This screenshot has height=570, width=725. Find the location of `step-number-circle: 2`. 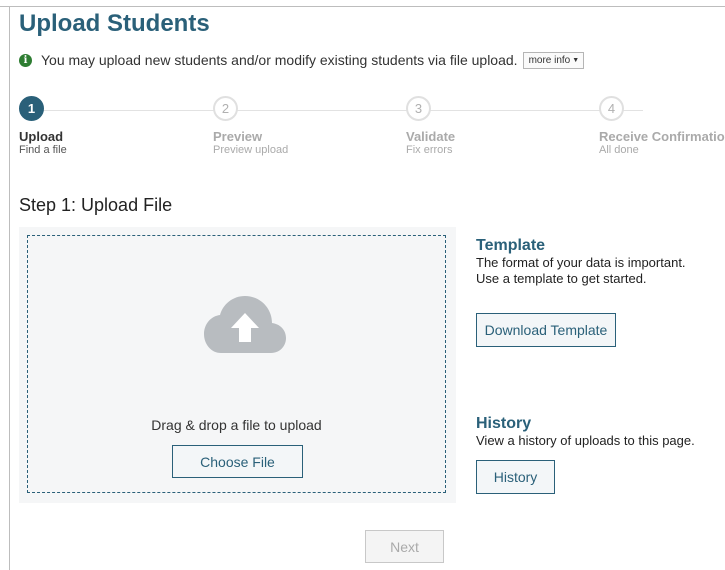

step-number-circle: 2 is located at coordinates (225, 108).